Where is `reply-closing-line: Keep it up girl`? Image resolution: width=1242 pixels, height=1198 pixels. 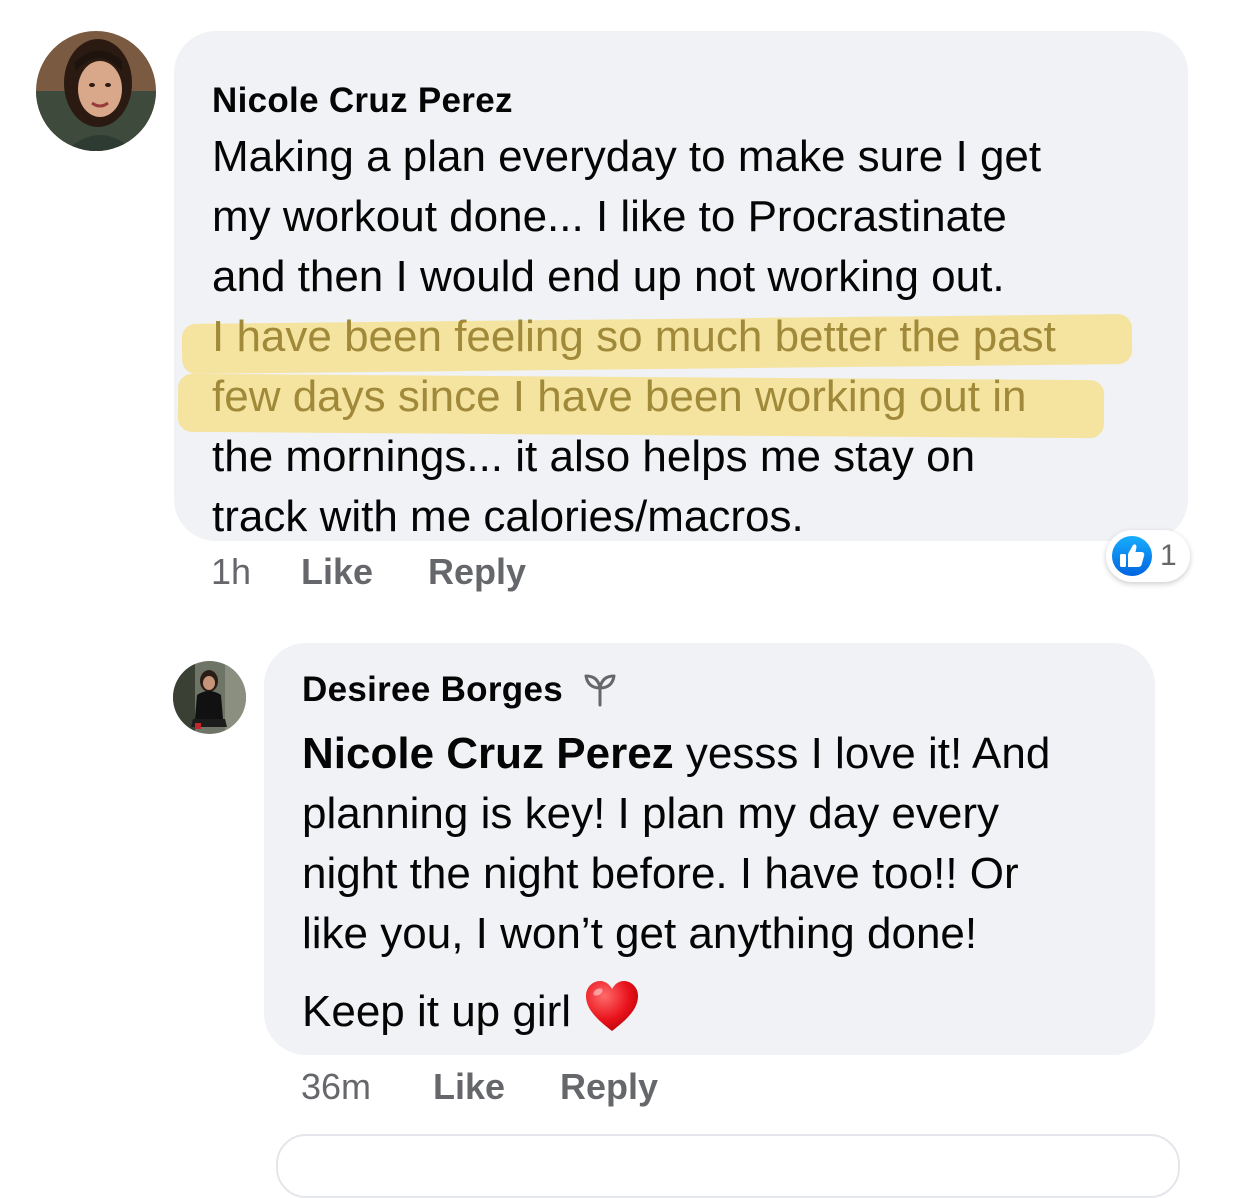
reply-closing-line: Keep it up girl is located at coordinates (713, 1010).